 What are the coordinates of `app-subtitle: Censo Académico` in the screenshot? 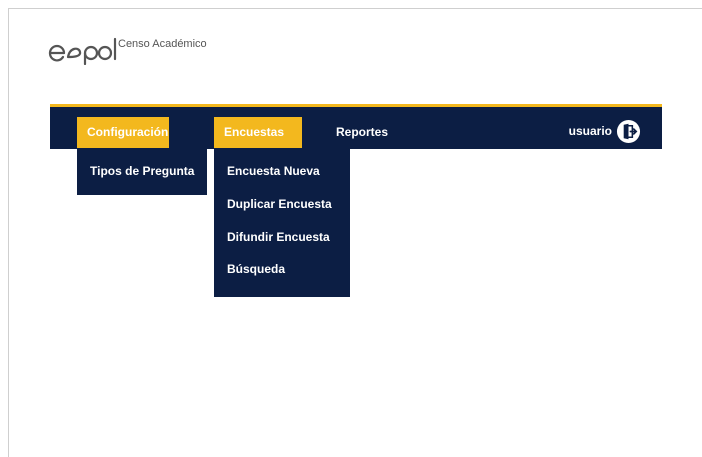 It's located at (162, 44).